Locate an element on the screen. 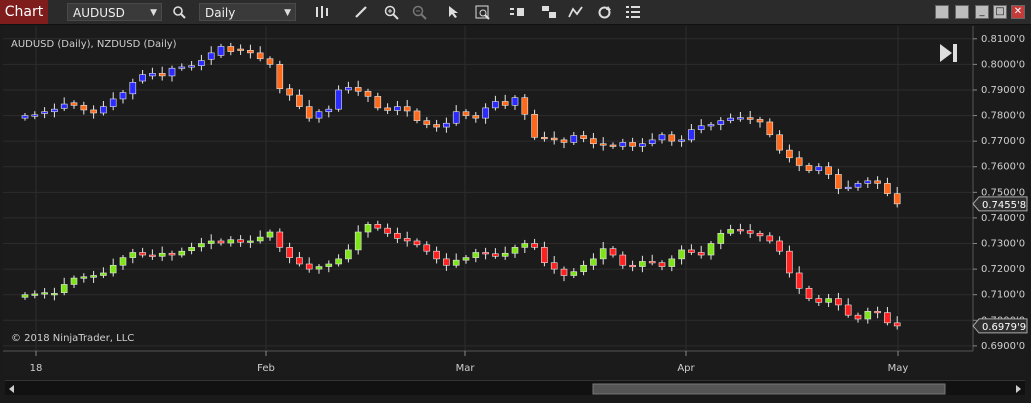 This screenshot has width=1031, height=403. chevron-down-icon: ▼ is located at coordinates (287, 13).